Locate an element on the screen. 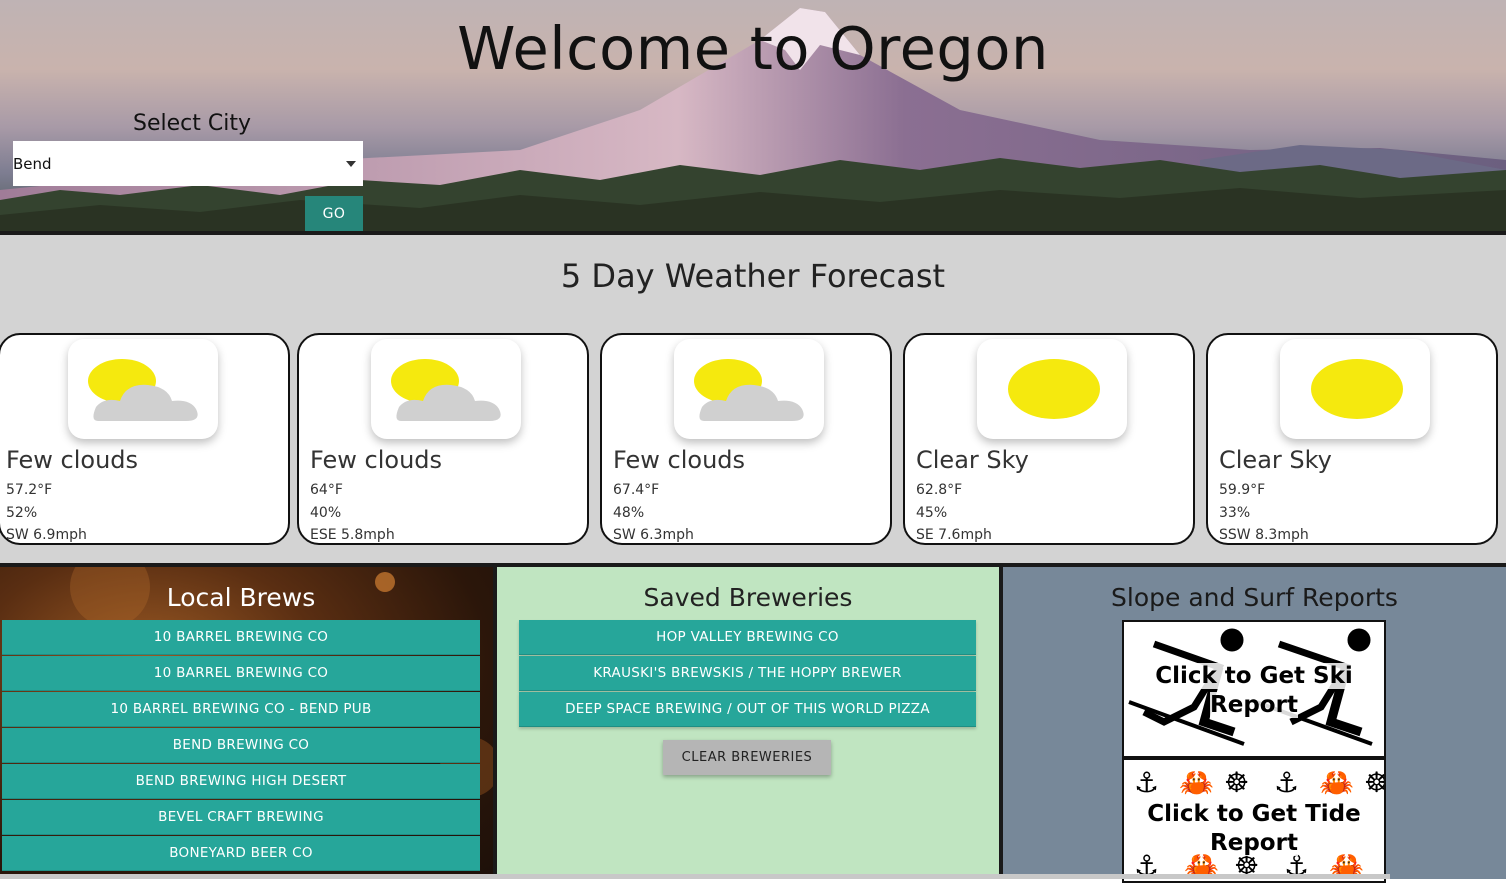  saved-brewery-button: HOP VALLEY BREWING CO is located at coordinates (747, 637).